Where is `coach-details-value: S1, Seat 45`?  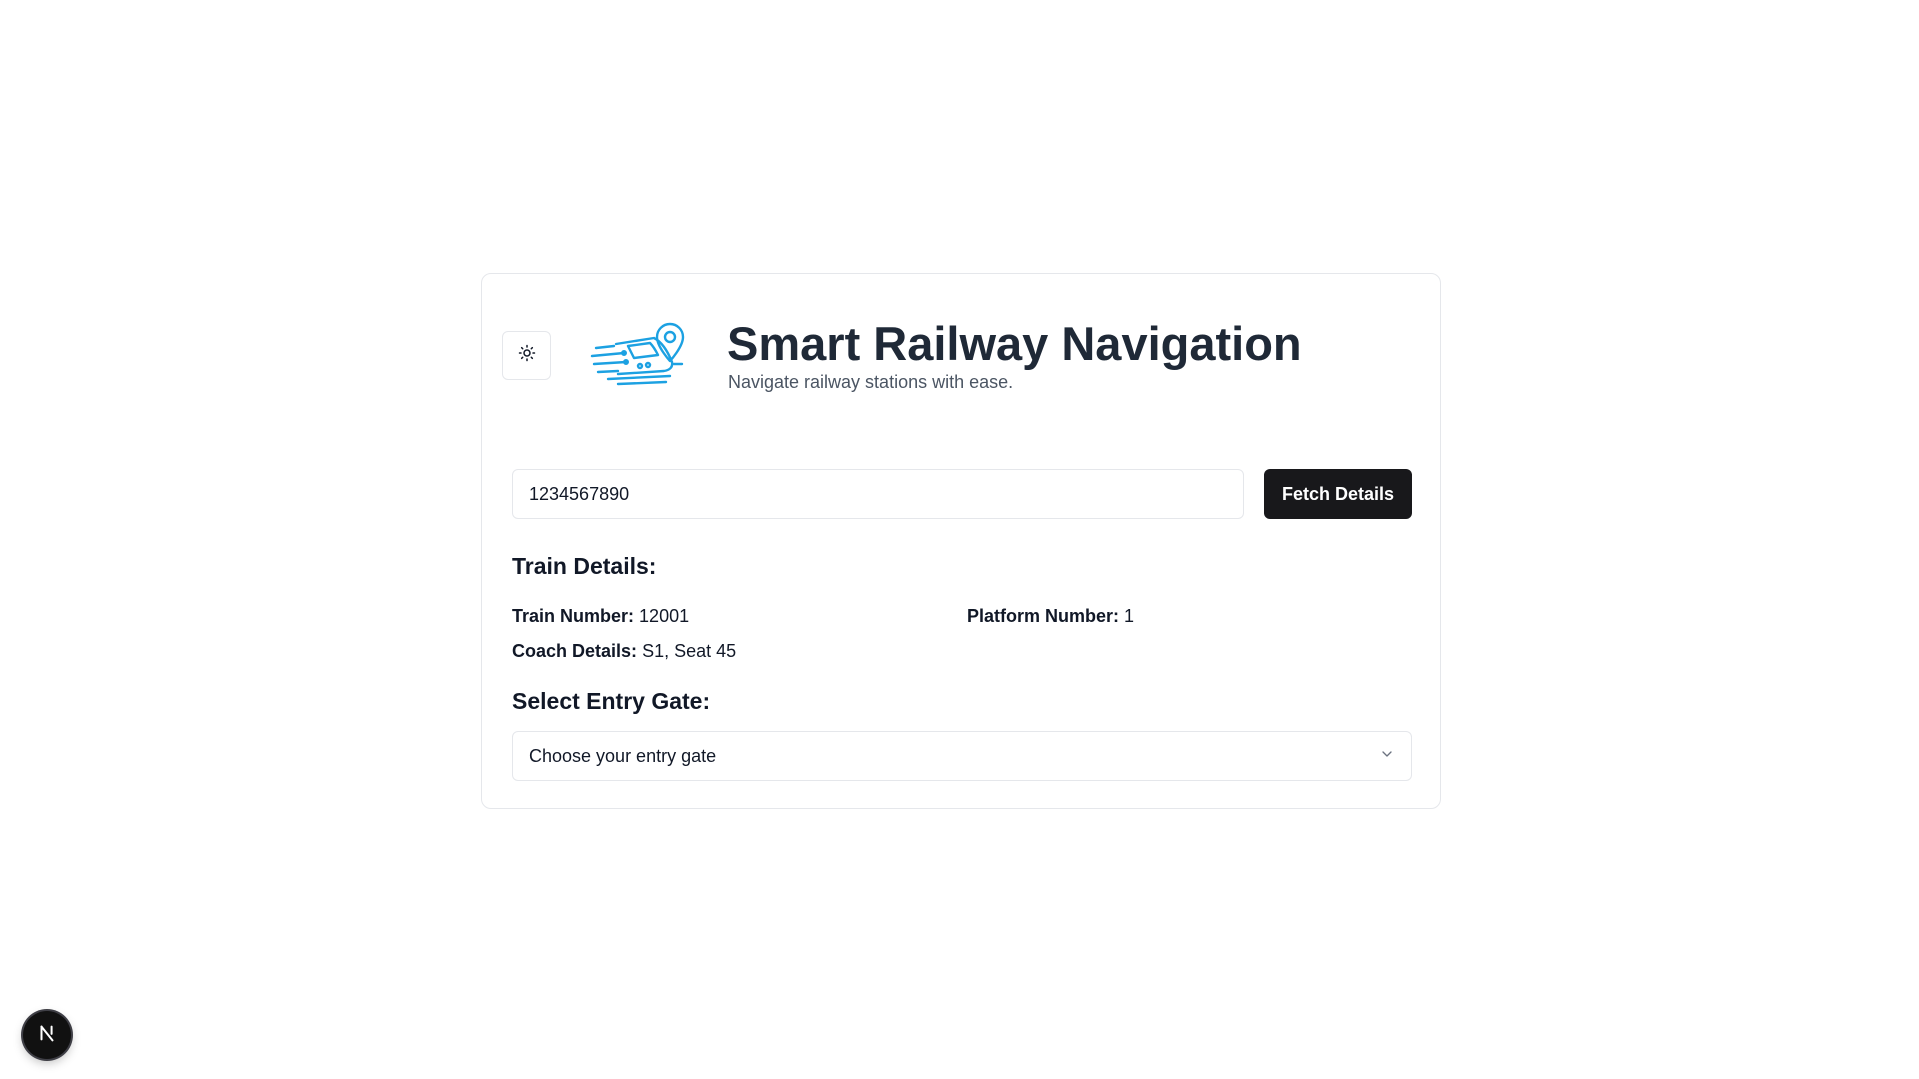 coach-details-value: S1, Seat 45 is located at coordinates (689, 651).